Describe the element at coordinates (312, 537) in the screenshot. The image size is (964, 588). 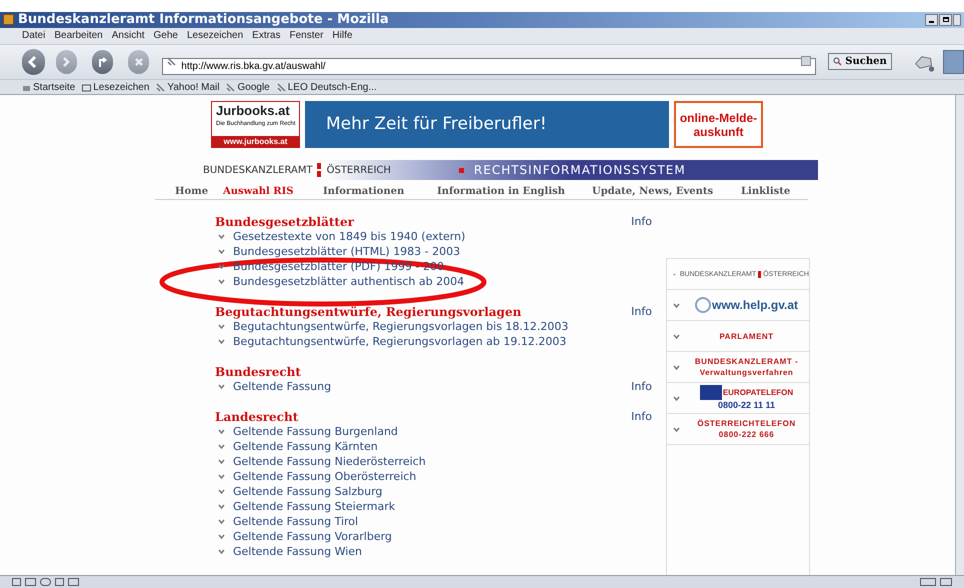
I see `list-link: Geltende Fassung Vorarlberg` at that location.